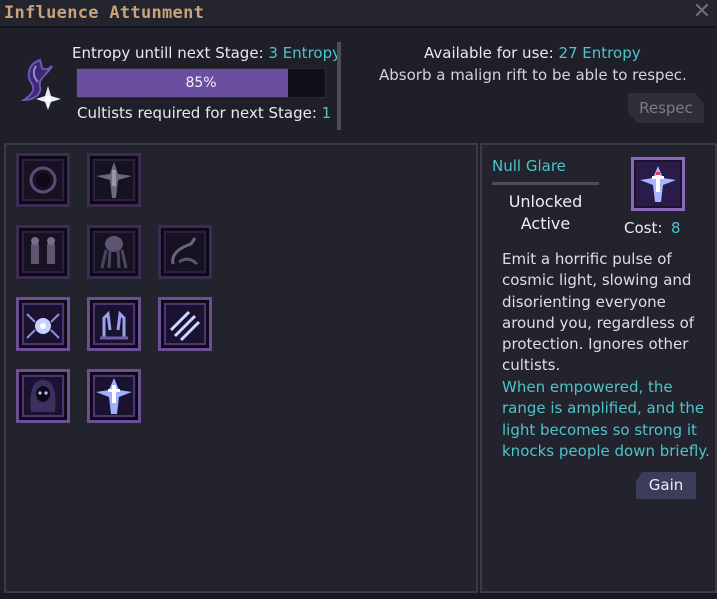 The image size is (717, 599). What do you see at coordinates (326, 113) in the screenshot?
I see `cultists-value: 1` at bounding box center [326, 113].